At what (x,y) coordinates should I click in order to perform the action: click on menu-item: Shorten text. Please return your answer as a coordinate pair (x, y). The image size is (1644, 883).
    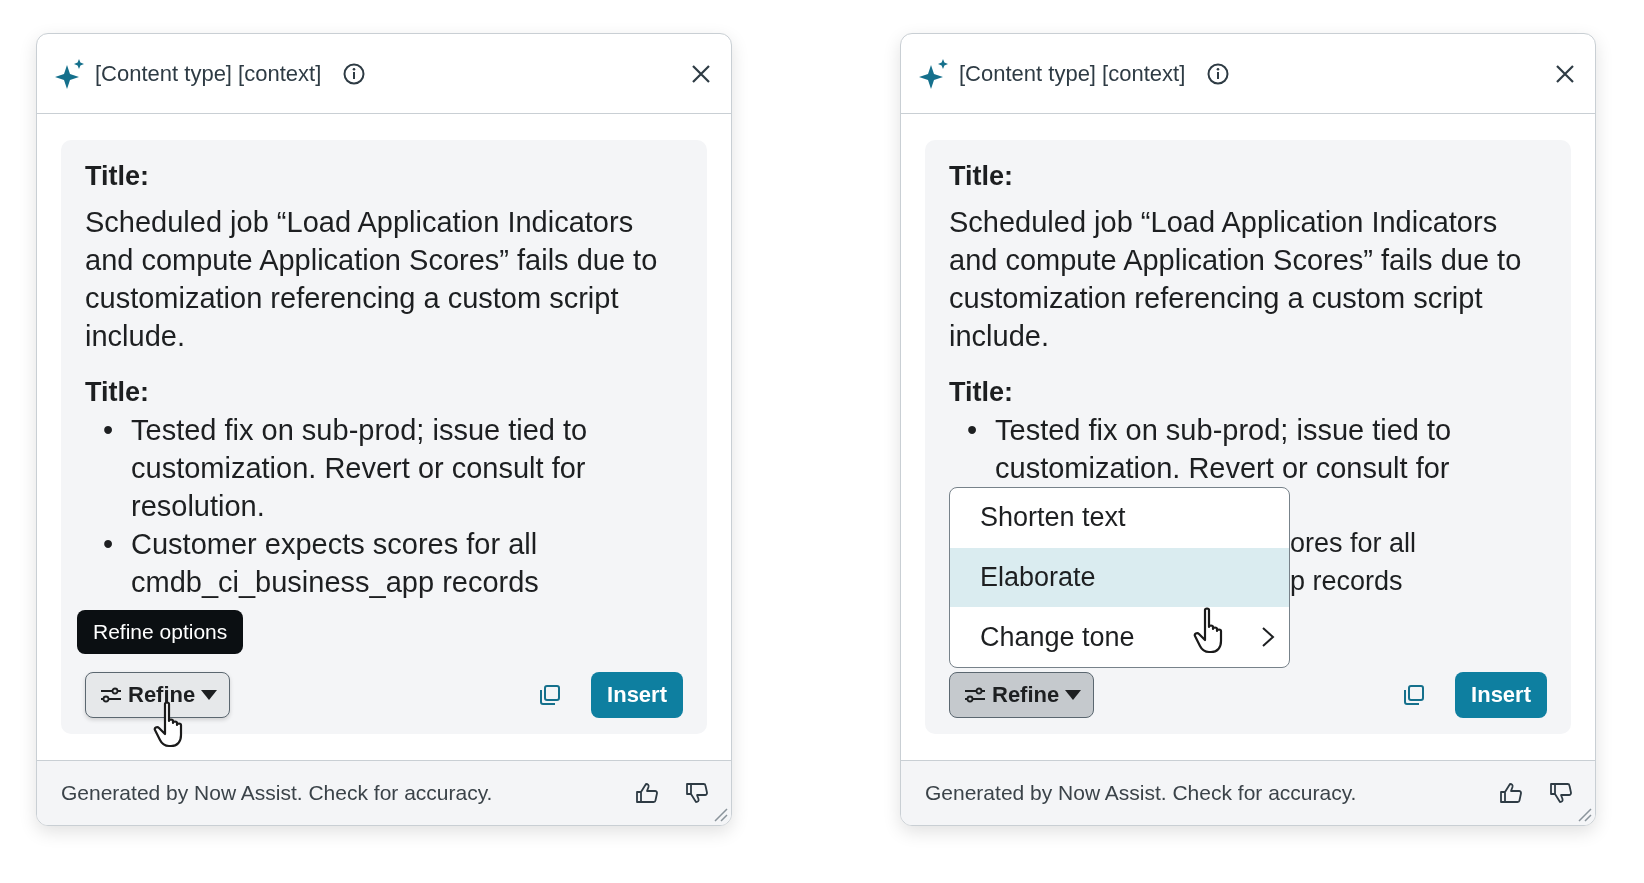
    Looking at the image, I should click on (1119, 518).